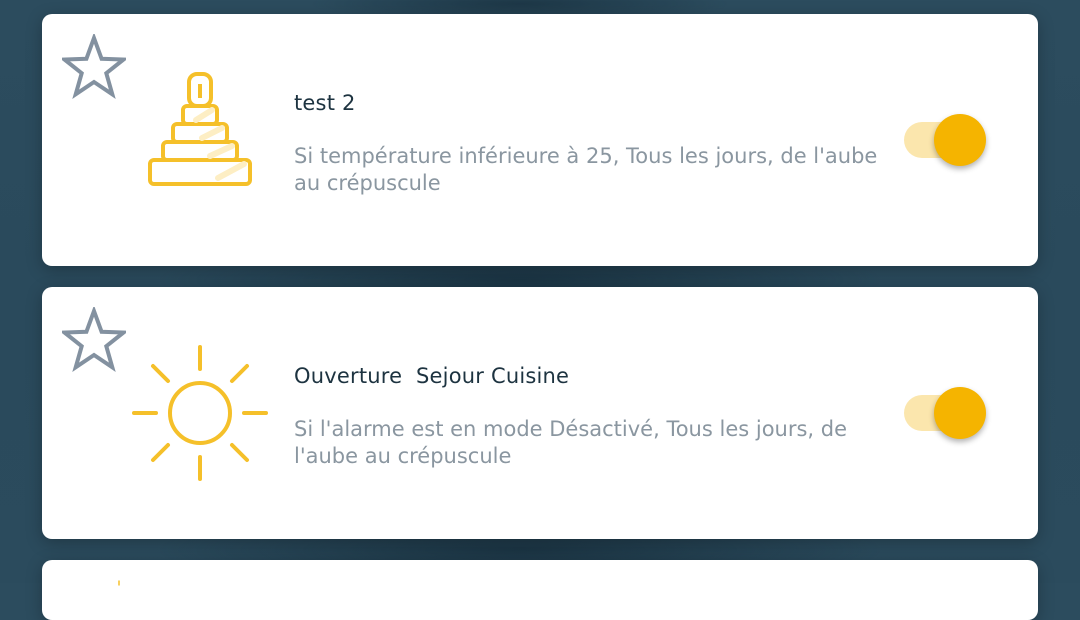  Describe the element at coordinates (200, 413) in the screenshot. I see `sun-icon` at that location.